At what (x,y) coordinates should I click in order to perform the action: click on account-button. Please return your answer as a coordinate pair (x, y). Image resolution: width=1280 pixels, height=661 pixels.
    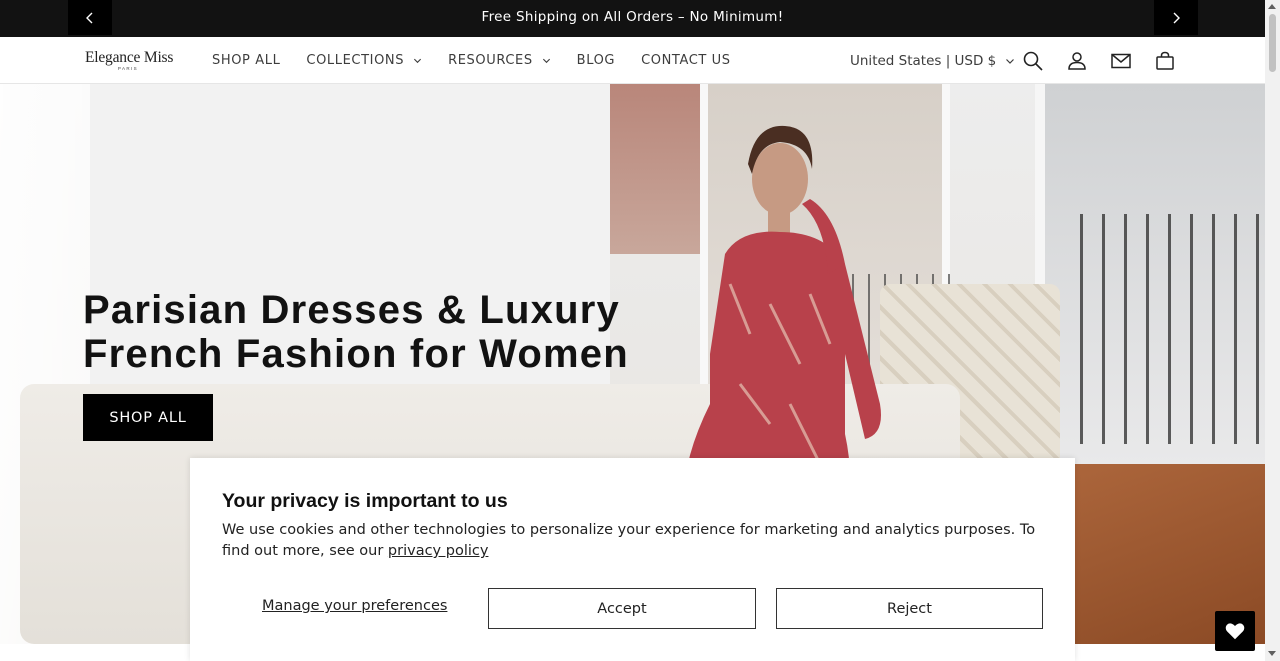
    Looking at the image, I should click on (1077, 61).